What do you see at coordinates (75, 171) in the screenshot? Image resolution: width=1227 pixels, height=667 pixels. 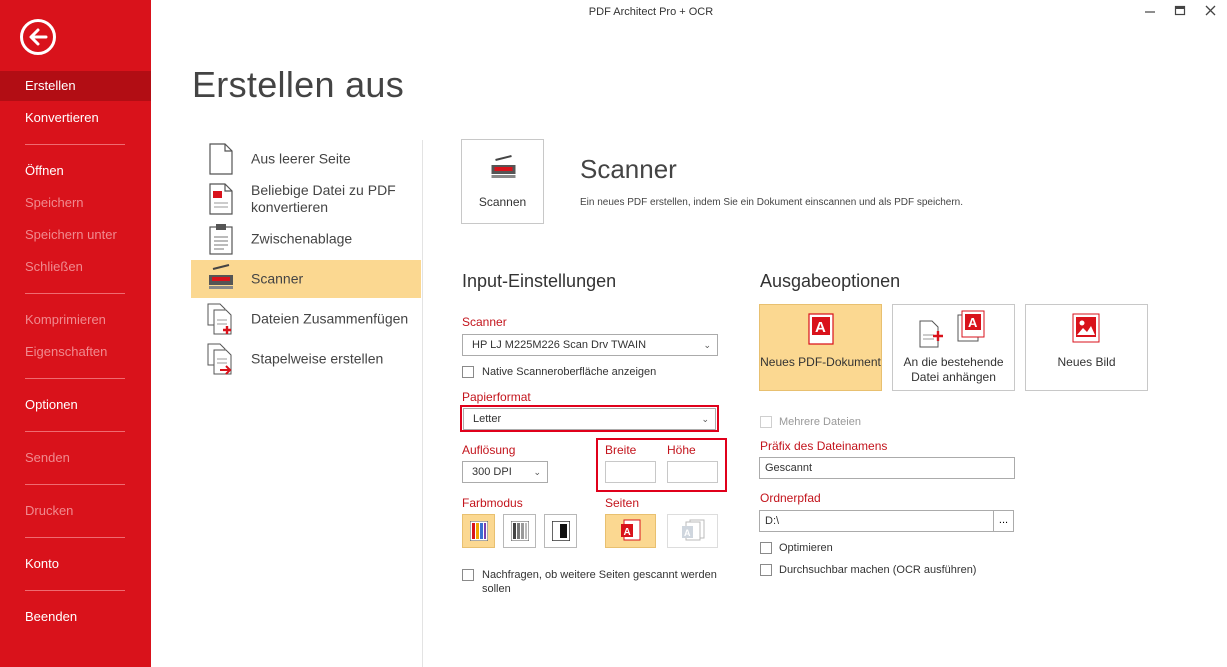 I see `sidebar-item-oeffnen: Öffnen` at bounding box center [75, 171].